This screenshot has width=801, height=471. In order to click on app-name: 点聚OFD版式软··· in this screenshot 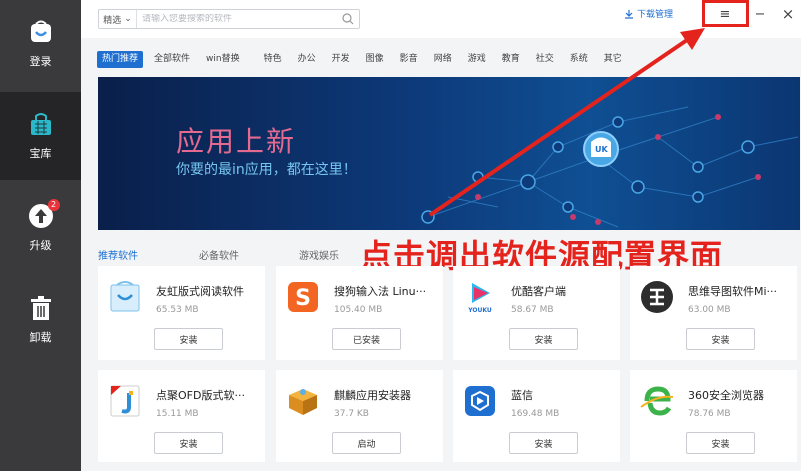, I will do `click(200, 395)`.